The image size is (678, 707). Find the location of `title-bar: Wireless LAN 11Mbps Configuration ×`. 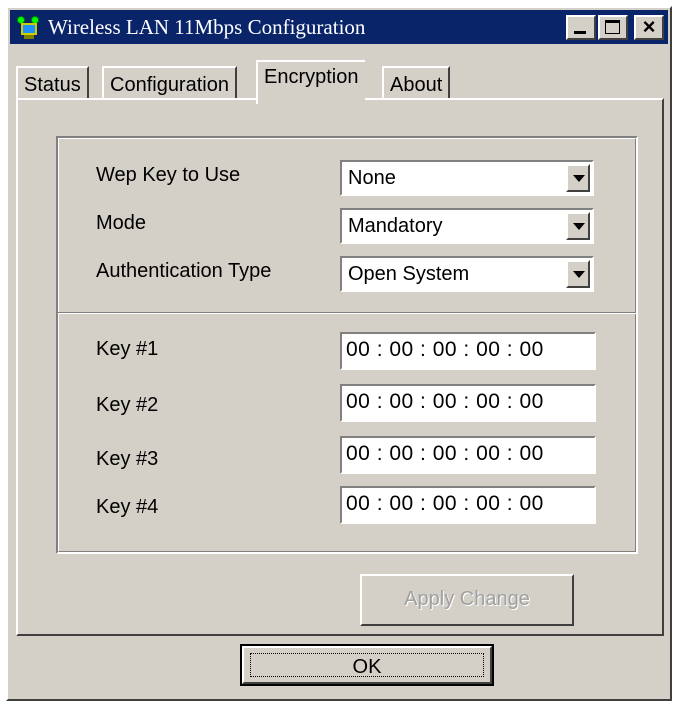

title-bar: Wireless LAN 11Mbps Configuration × is located at coordinates (339, 27).